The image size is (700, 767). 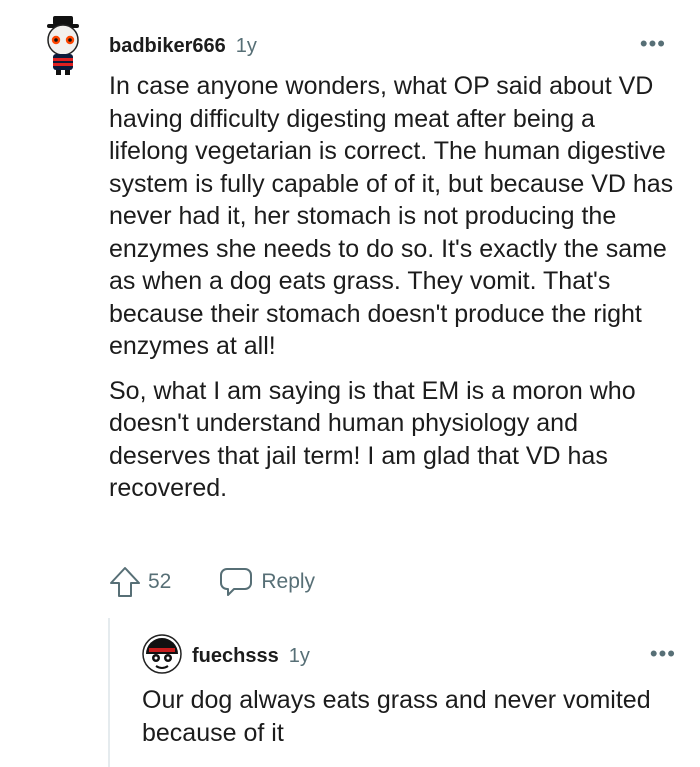 What do you see at coordinates (167, 46) in the screenshot?
I see `comment-username: badbiker666` at bounding box center [167, 46].